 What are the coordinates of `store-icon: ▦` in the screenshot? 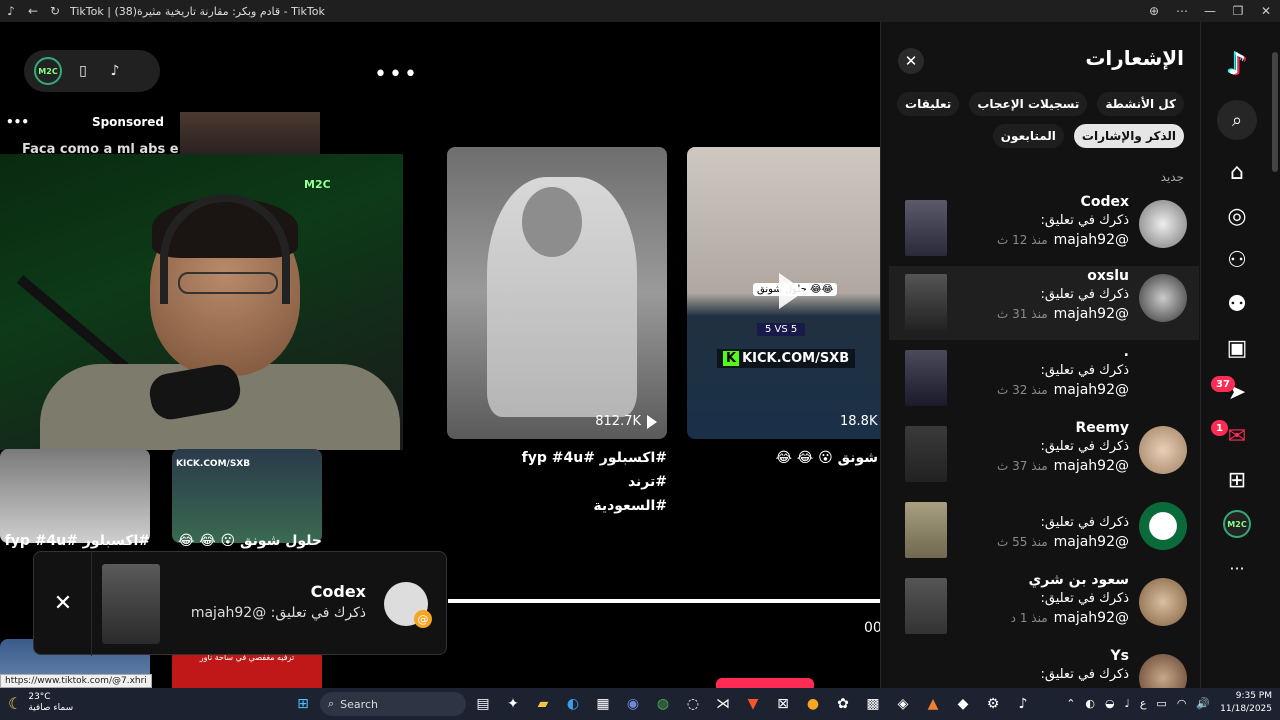 It's located at (603, 704).